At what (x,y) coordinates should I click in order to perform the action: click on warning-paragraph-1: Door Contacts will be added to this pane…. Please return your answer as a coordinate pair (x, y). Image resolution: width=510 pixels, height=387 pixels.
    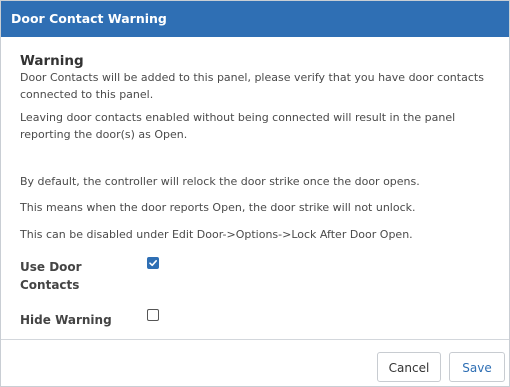
    Looking at the image, I should click on (252, 86).